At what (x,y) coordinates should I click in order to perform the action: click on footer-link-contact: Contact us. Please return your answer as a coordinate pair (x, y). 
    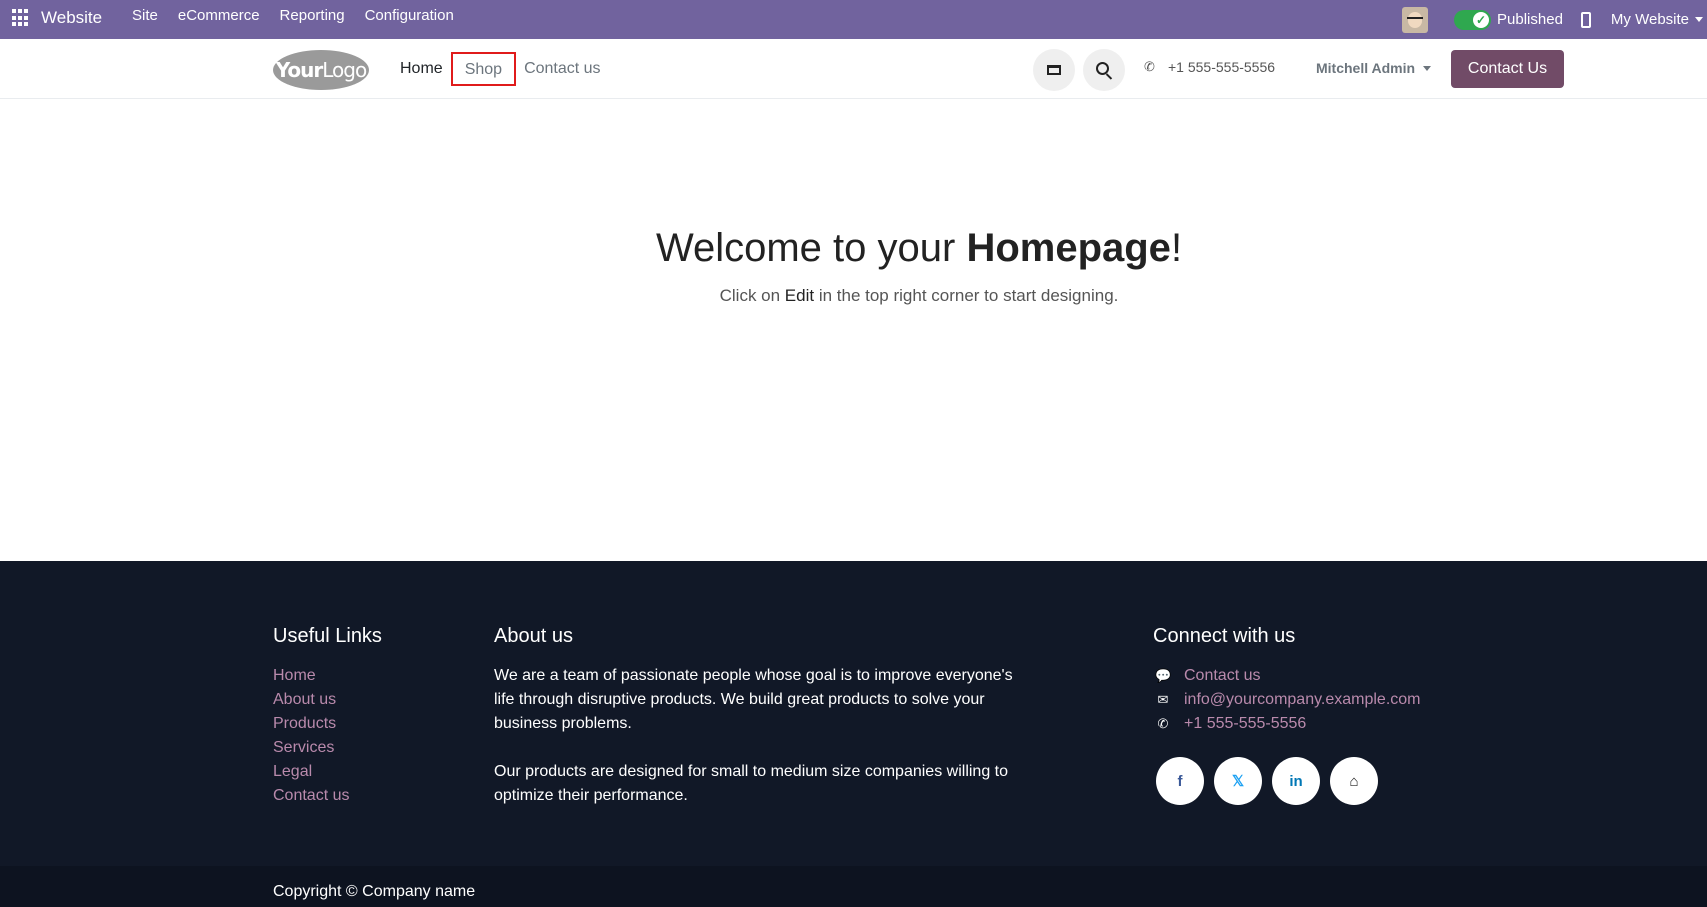
    Looking at the image, I should click on (311, 796).